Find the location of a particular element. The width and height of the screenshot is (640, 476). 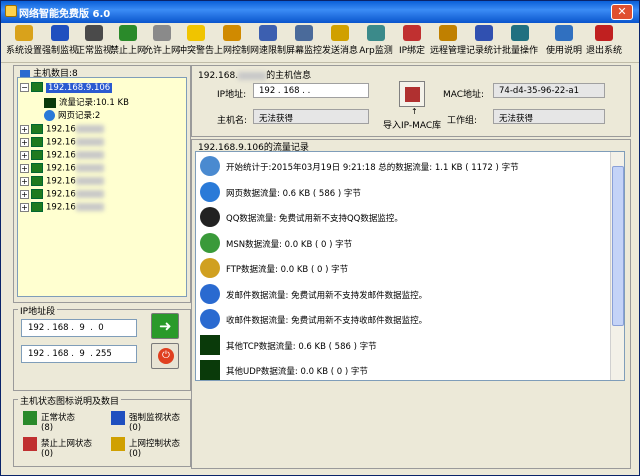

tree-node-ip: 192.168.9.106 is located at coordinates (79, 87).